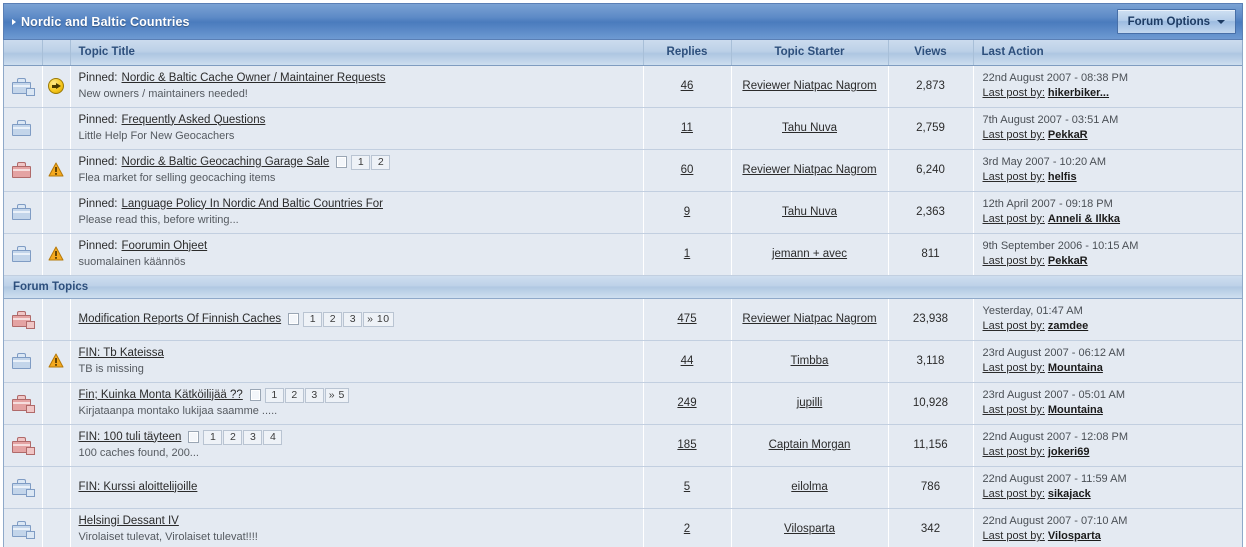 This screenshot has height=547, width=1246. Describe the element at coordinates (226, 162) in the screenshot. I see `topic-title-link: Nordic & Baltic Geocaching Garage Sale` at that location.